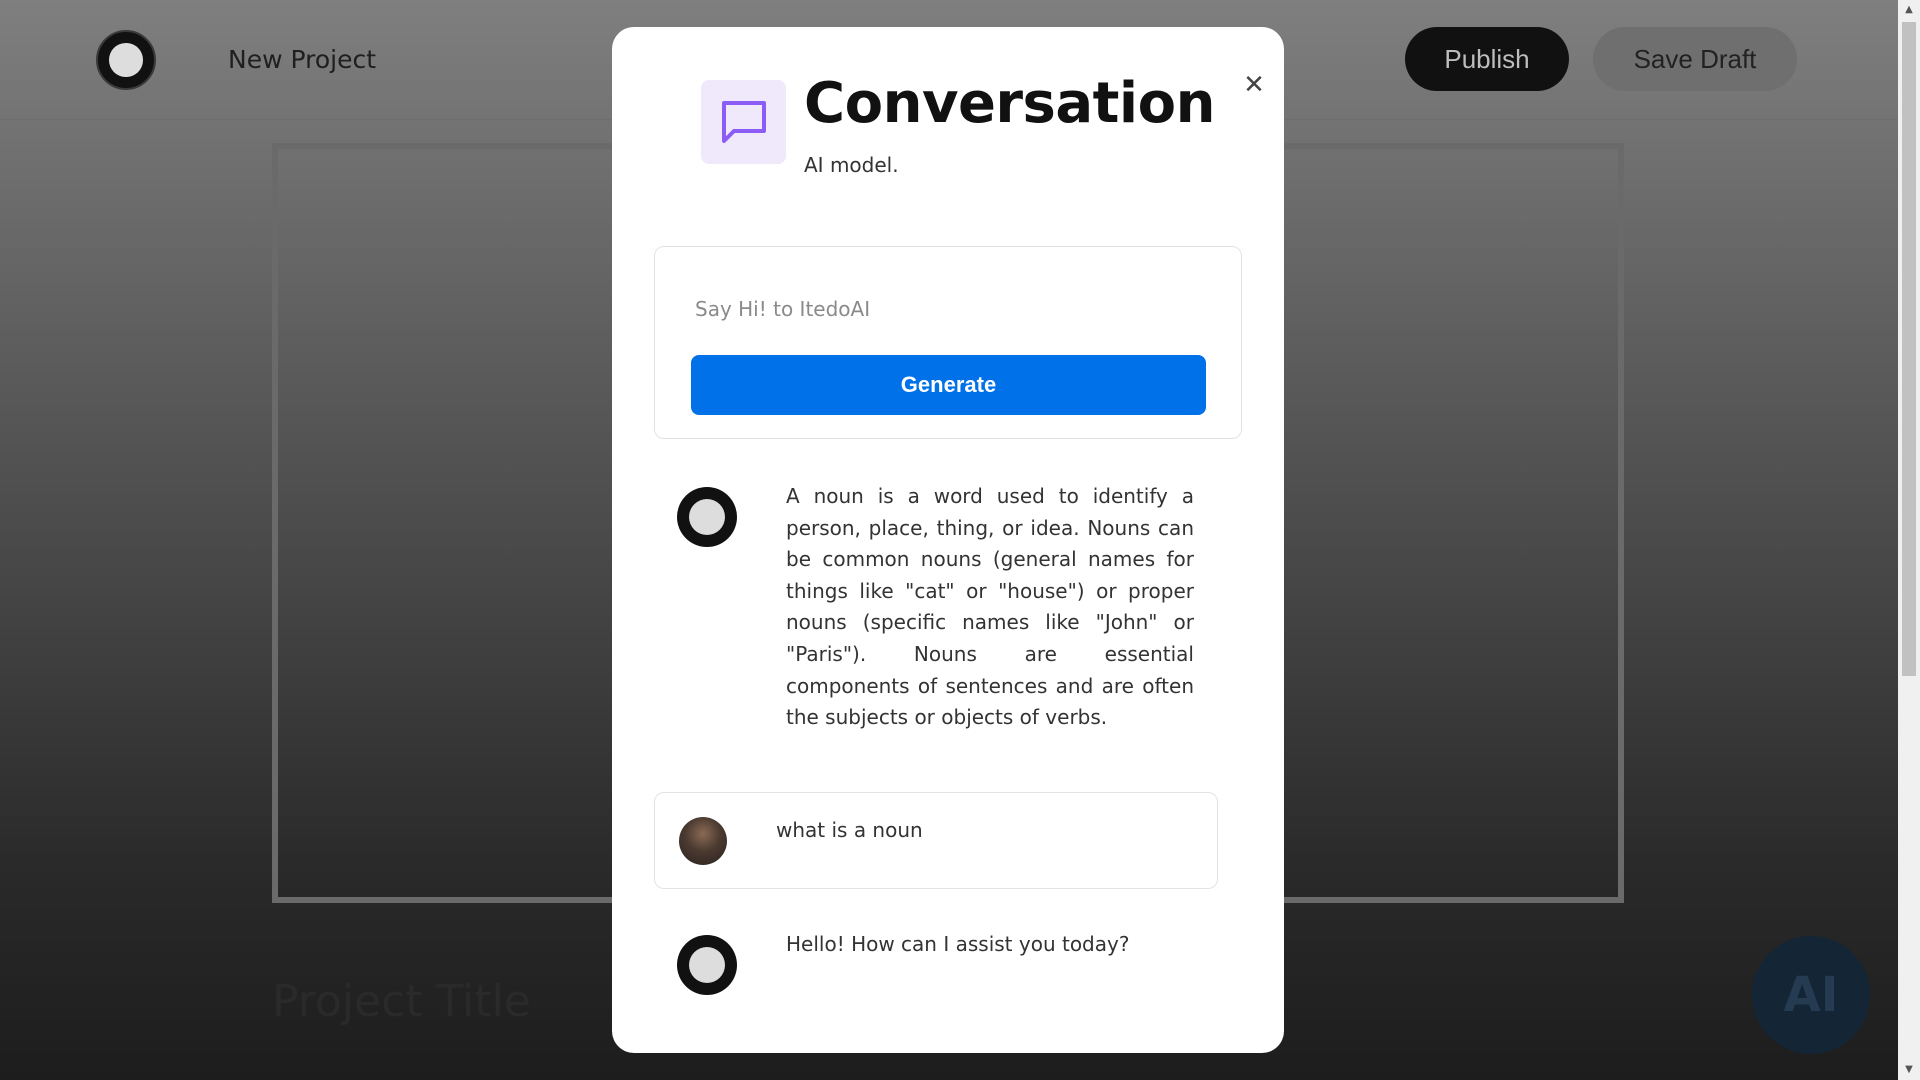  I want to click on modal-subtitle: AI model., so click(851, 165).